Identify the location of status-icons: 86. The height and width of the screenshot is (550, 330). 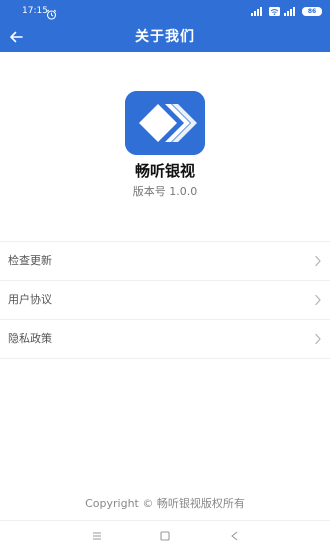
(286, 11).